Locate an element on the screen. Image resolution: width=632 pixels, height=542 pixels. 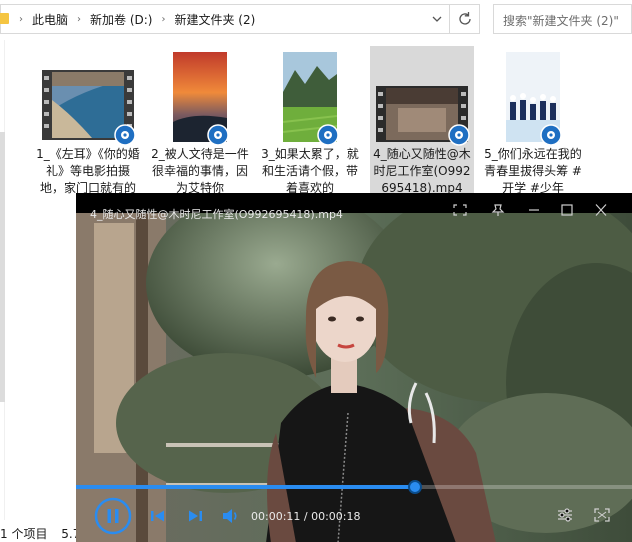
refresh-icon is located at coordinates (465, 18).